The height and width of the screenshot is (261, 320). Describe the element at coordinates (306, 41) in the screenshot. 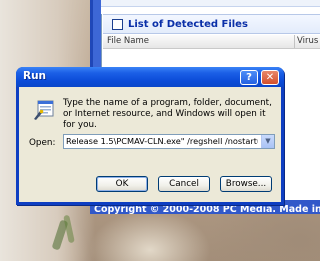

I see `column-header-virus: Virus` at that location.